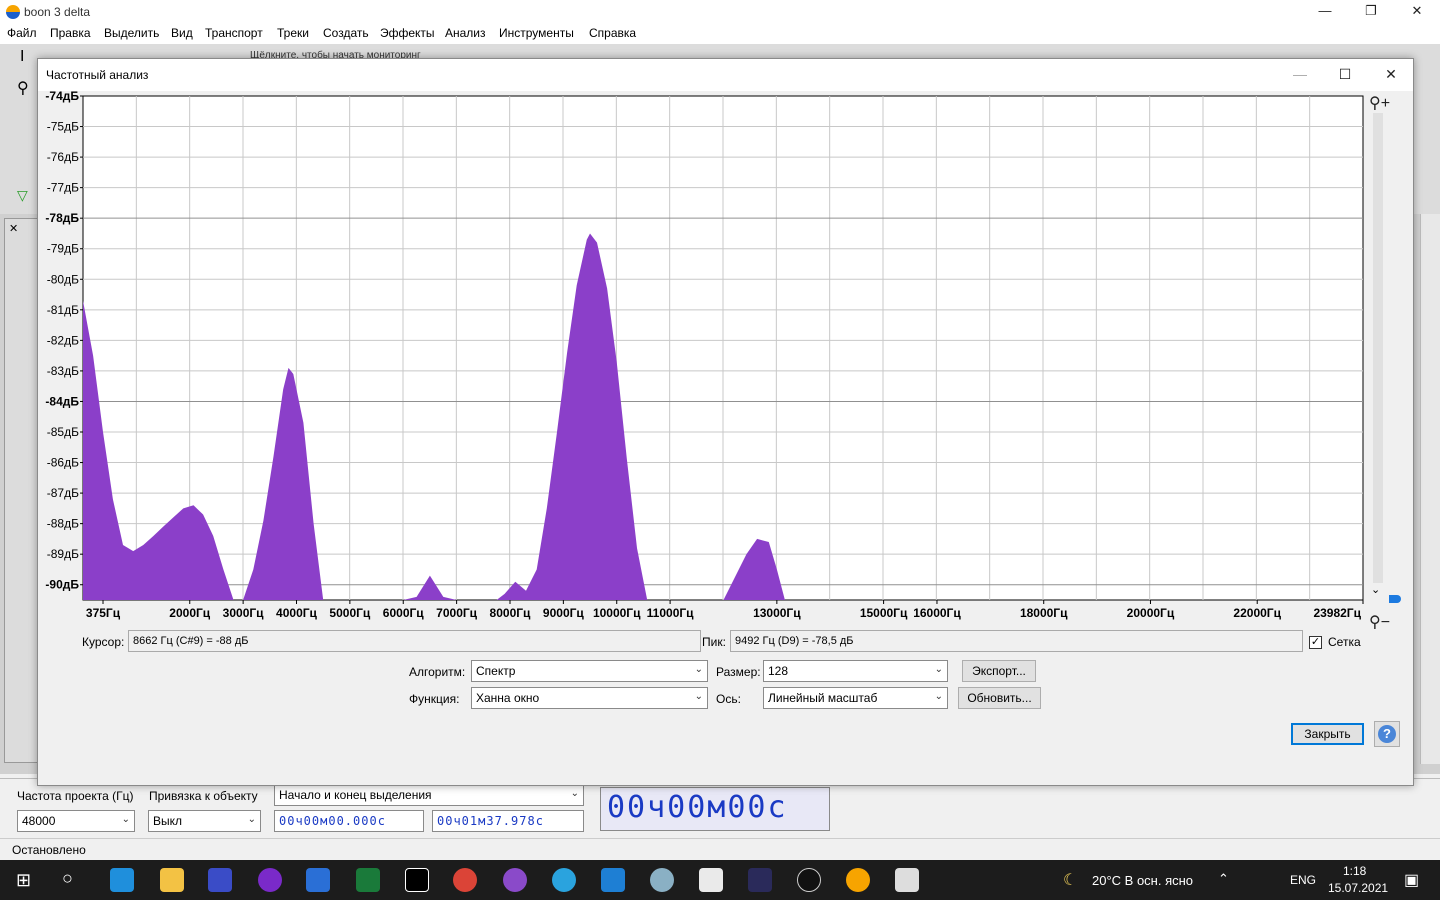  Describe the element at coordinates (858, 880) in the screenshot. I see `audacity-taskbar-icon` at that location.